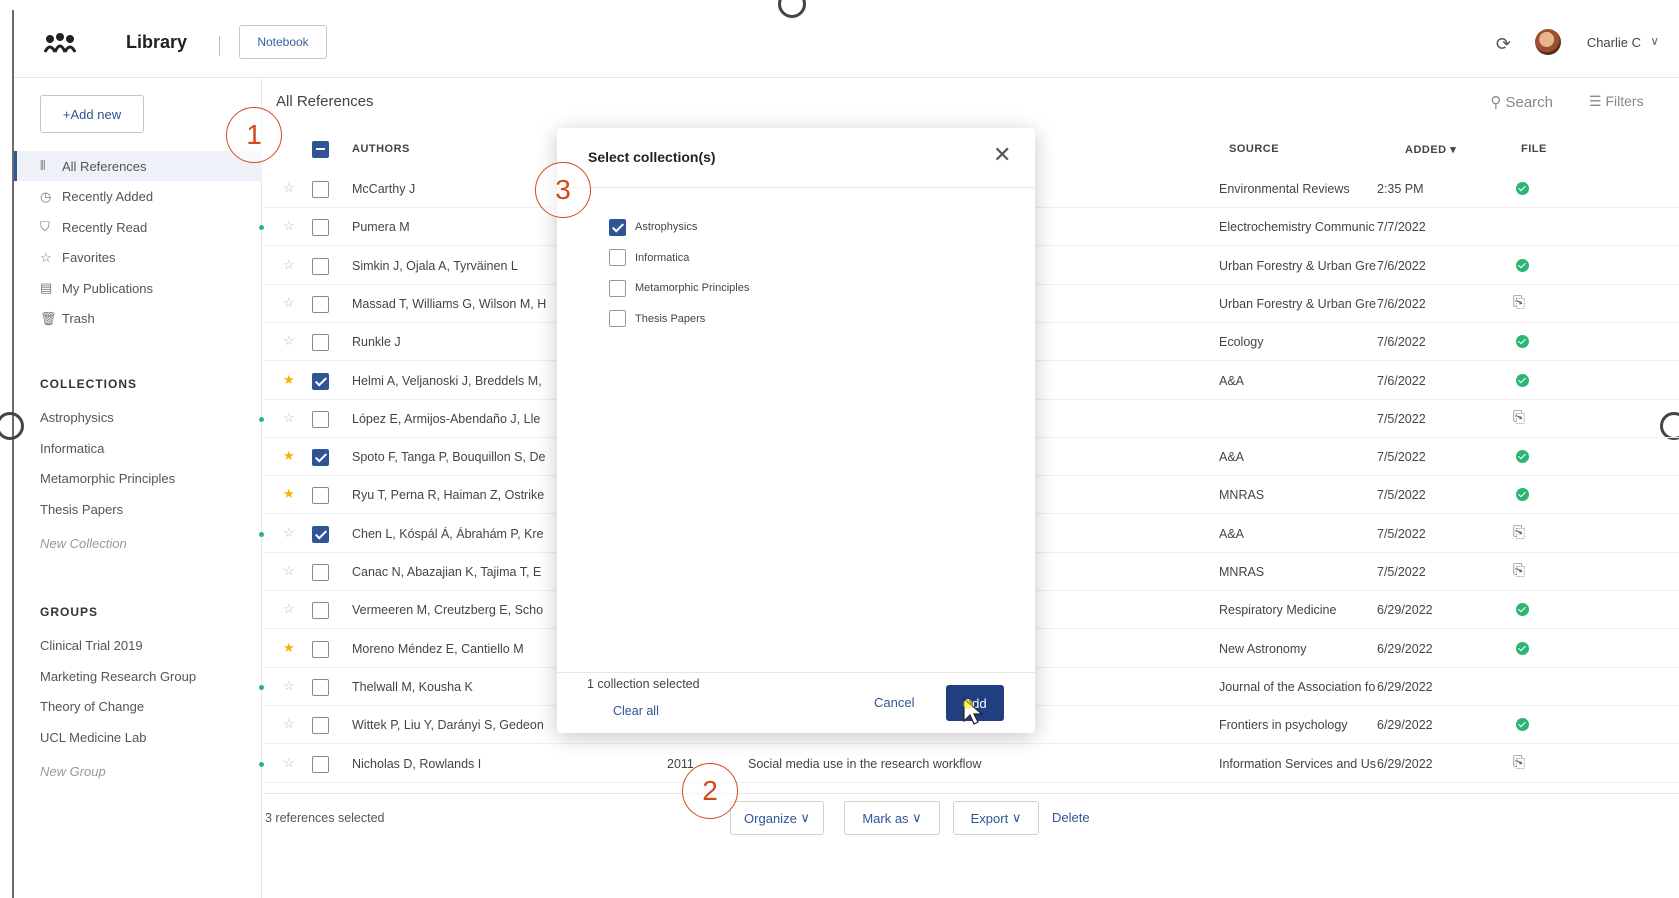  I want to click on collection-thesis-papers: Thesis Papers, so click(81, 509).